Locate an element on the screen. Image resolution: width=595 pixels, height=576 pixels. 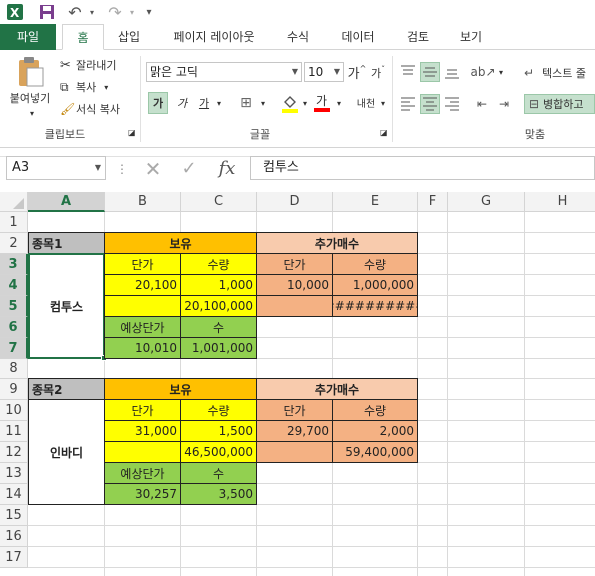
cut-button: ✂ 잘라내기 is located at coordinates (88, 65).